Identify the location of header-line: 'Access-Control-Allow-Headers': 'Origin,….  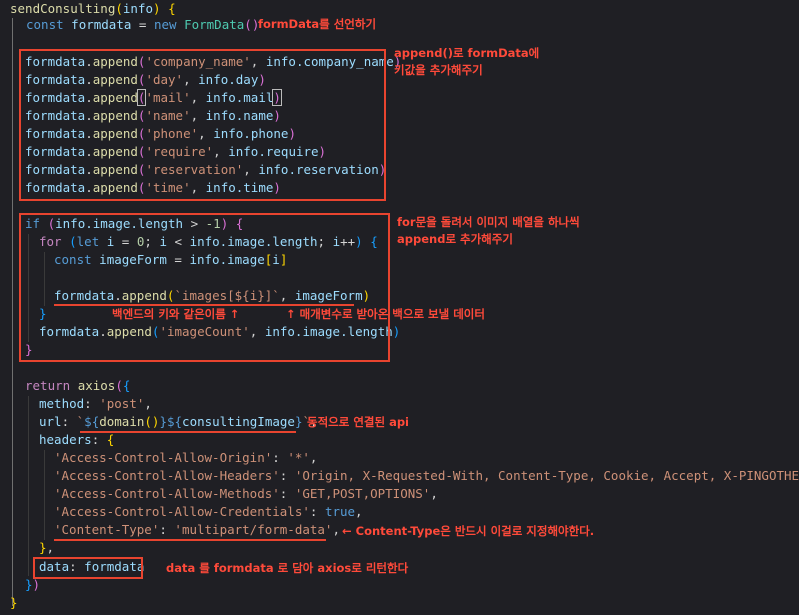
(426, 475).